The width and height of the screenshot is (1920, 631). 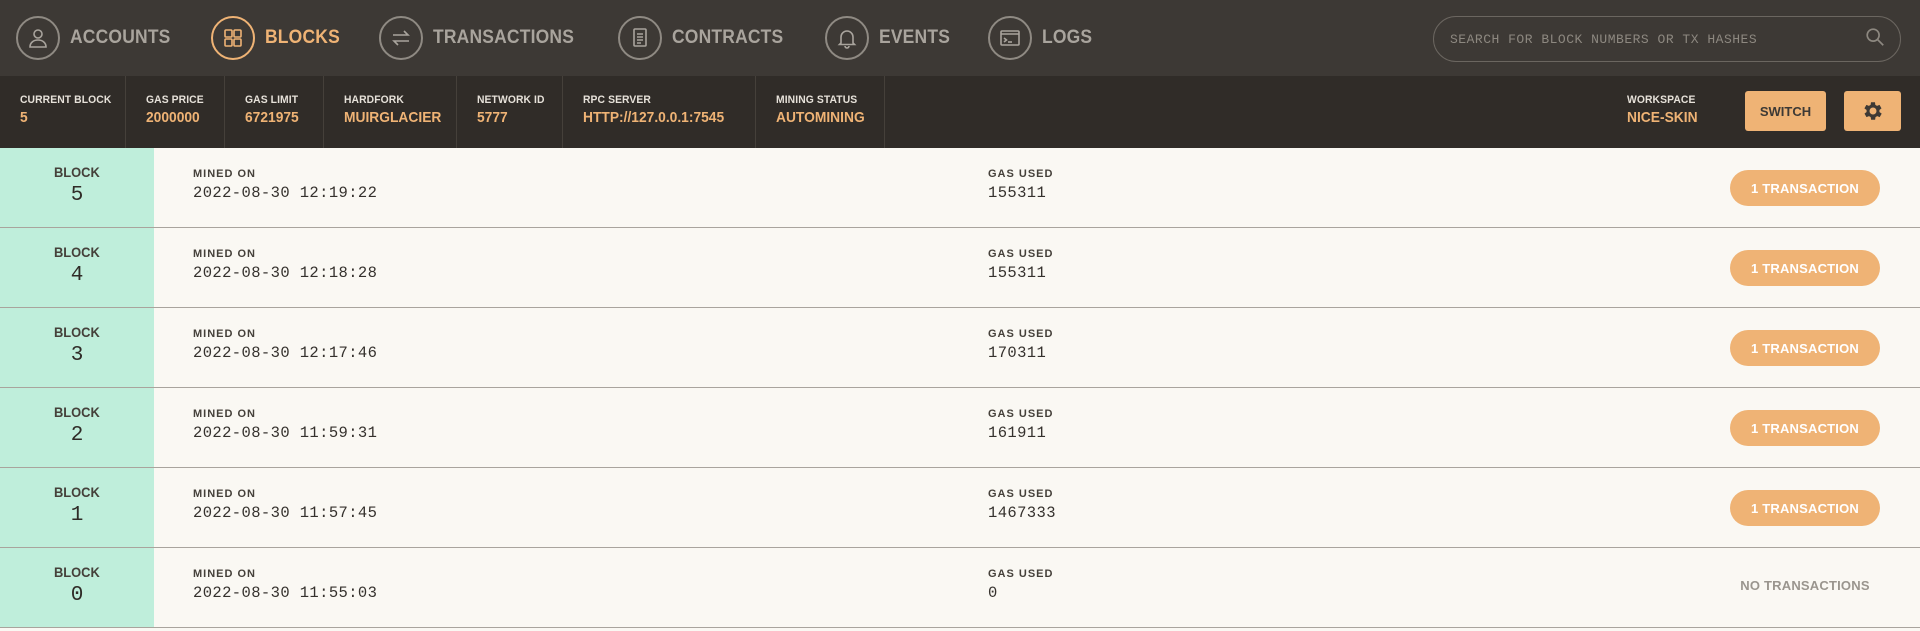 I want to click on search-box, so click(x=1667, y=39).